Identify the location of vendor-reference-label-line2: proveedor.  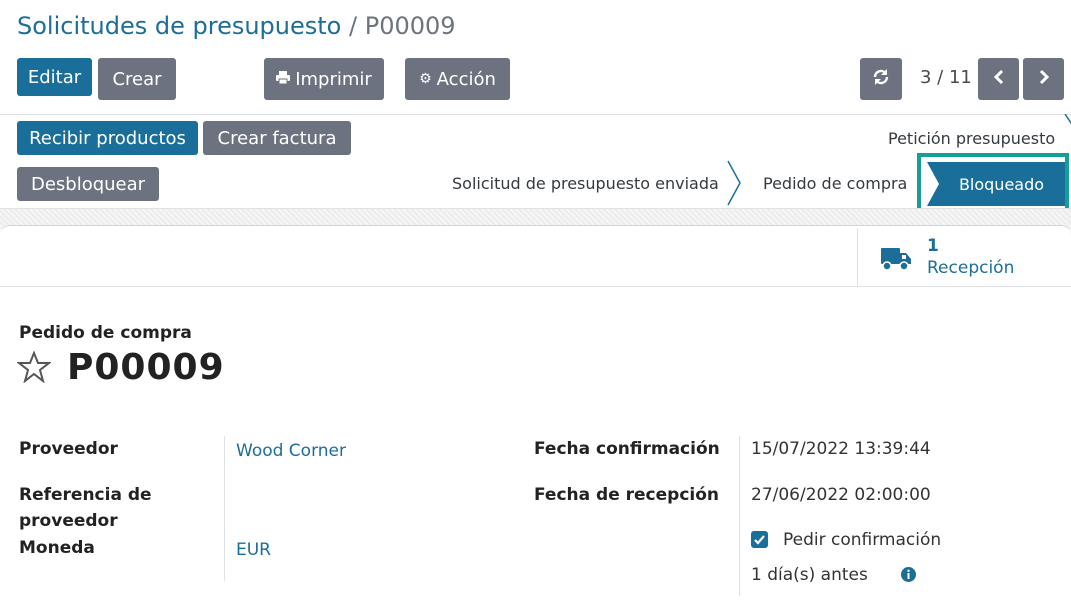
(68, 521).